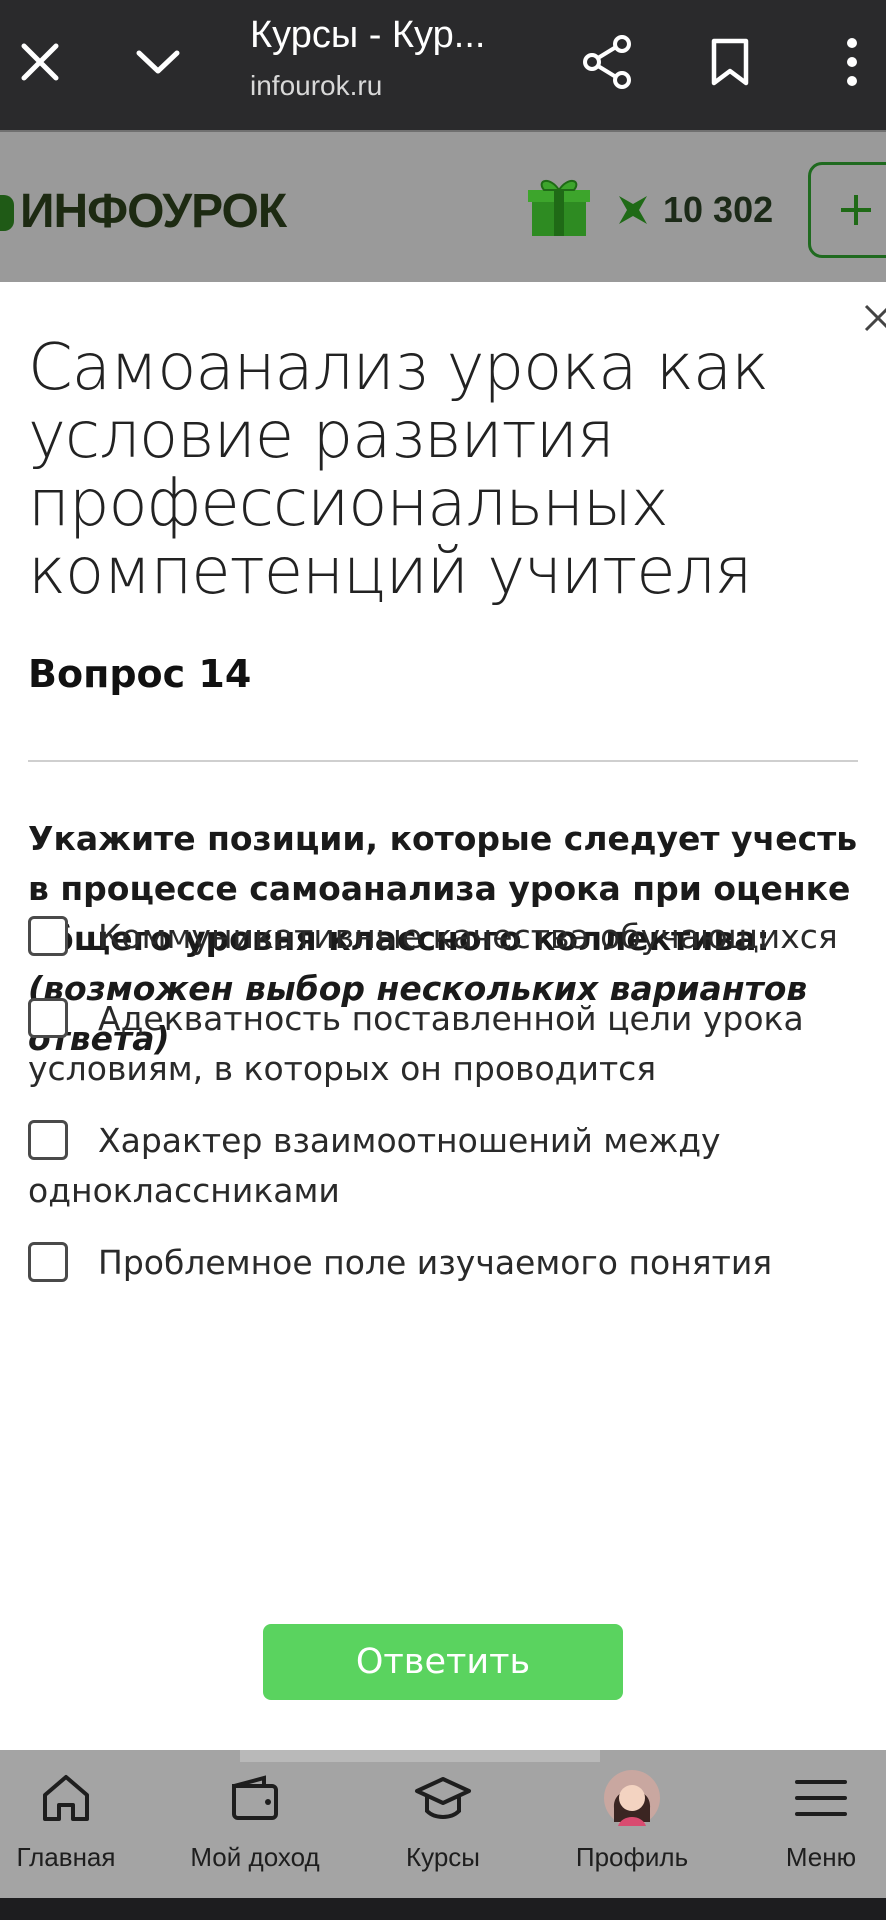 The image size is (886, 1920). I want to click on add-button, so click(847, 210).